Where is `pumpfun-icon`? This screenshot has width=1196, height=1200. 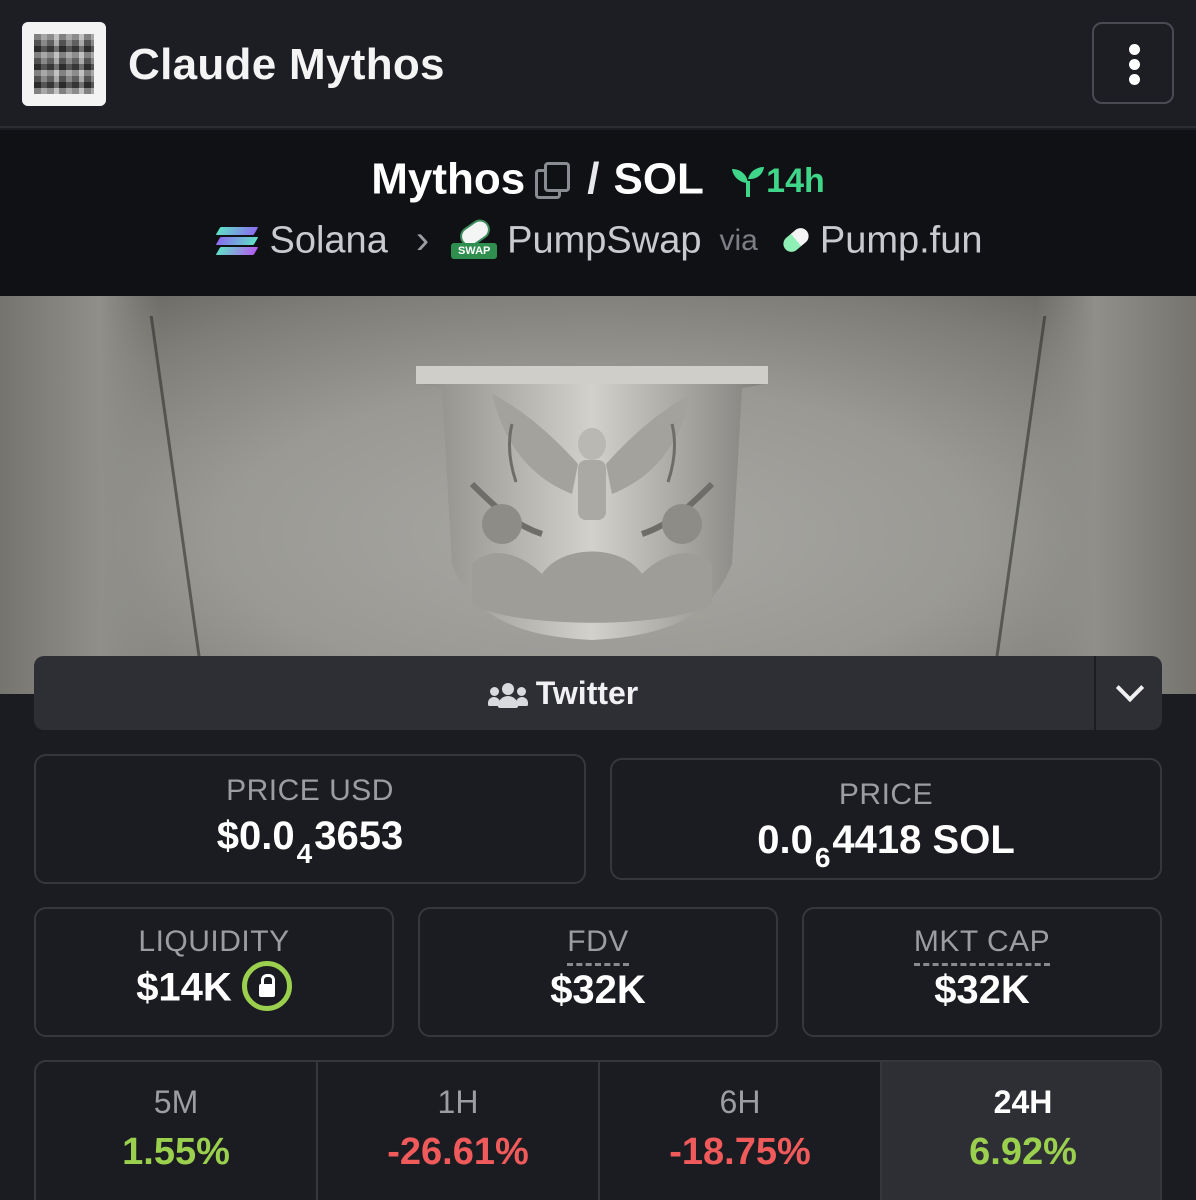
pumpfun-icon is located at coordinates (794, 241).